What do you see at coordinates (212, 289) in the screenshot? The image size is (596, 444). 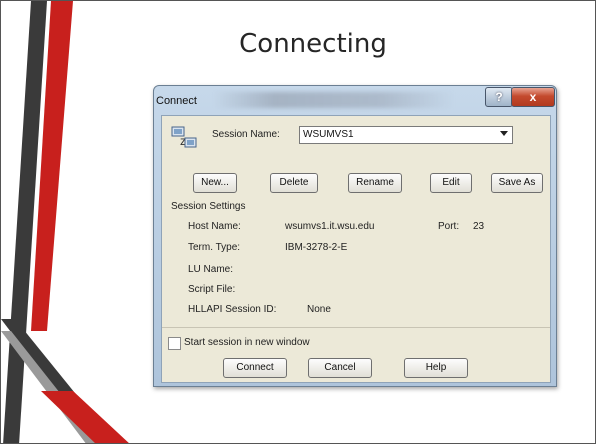 I see `script-file-label: Script File:` at bounding box center [212, 289].